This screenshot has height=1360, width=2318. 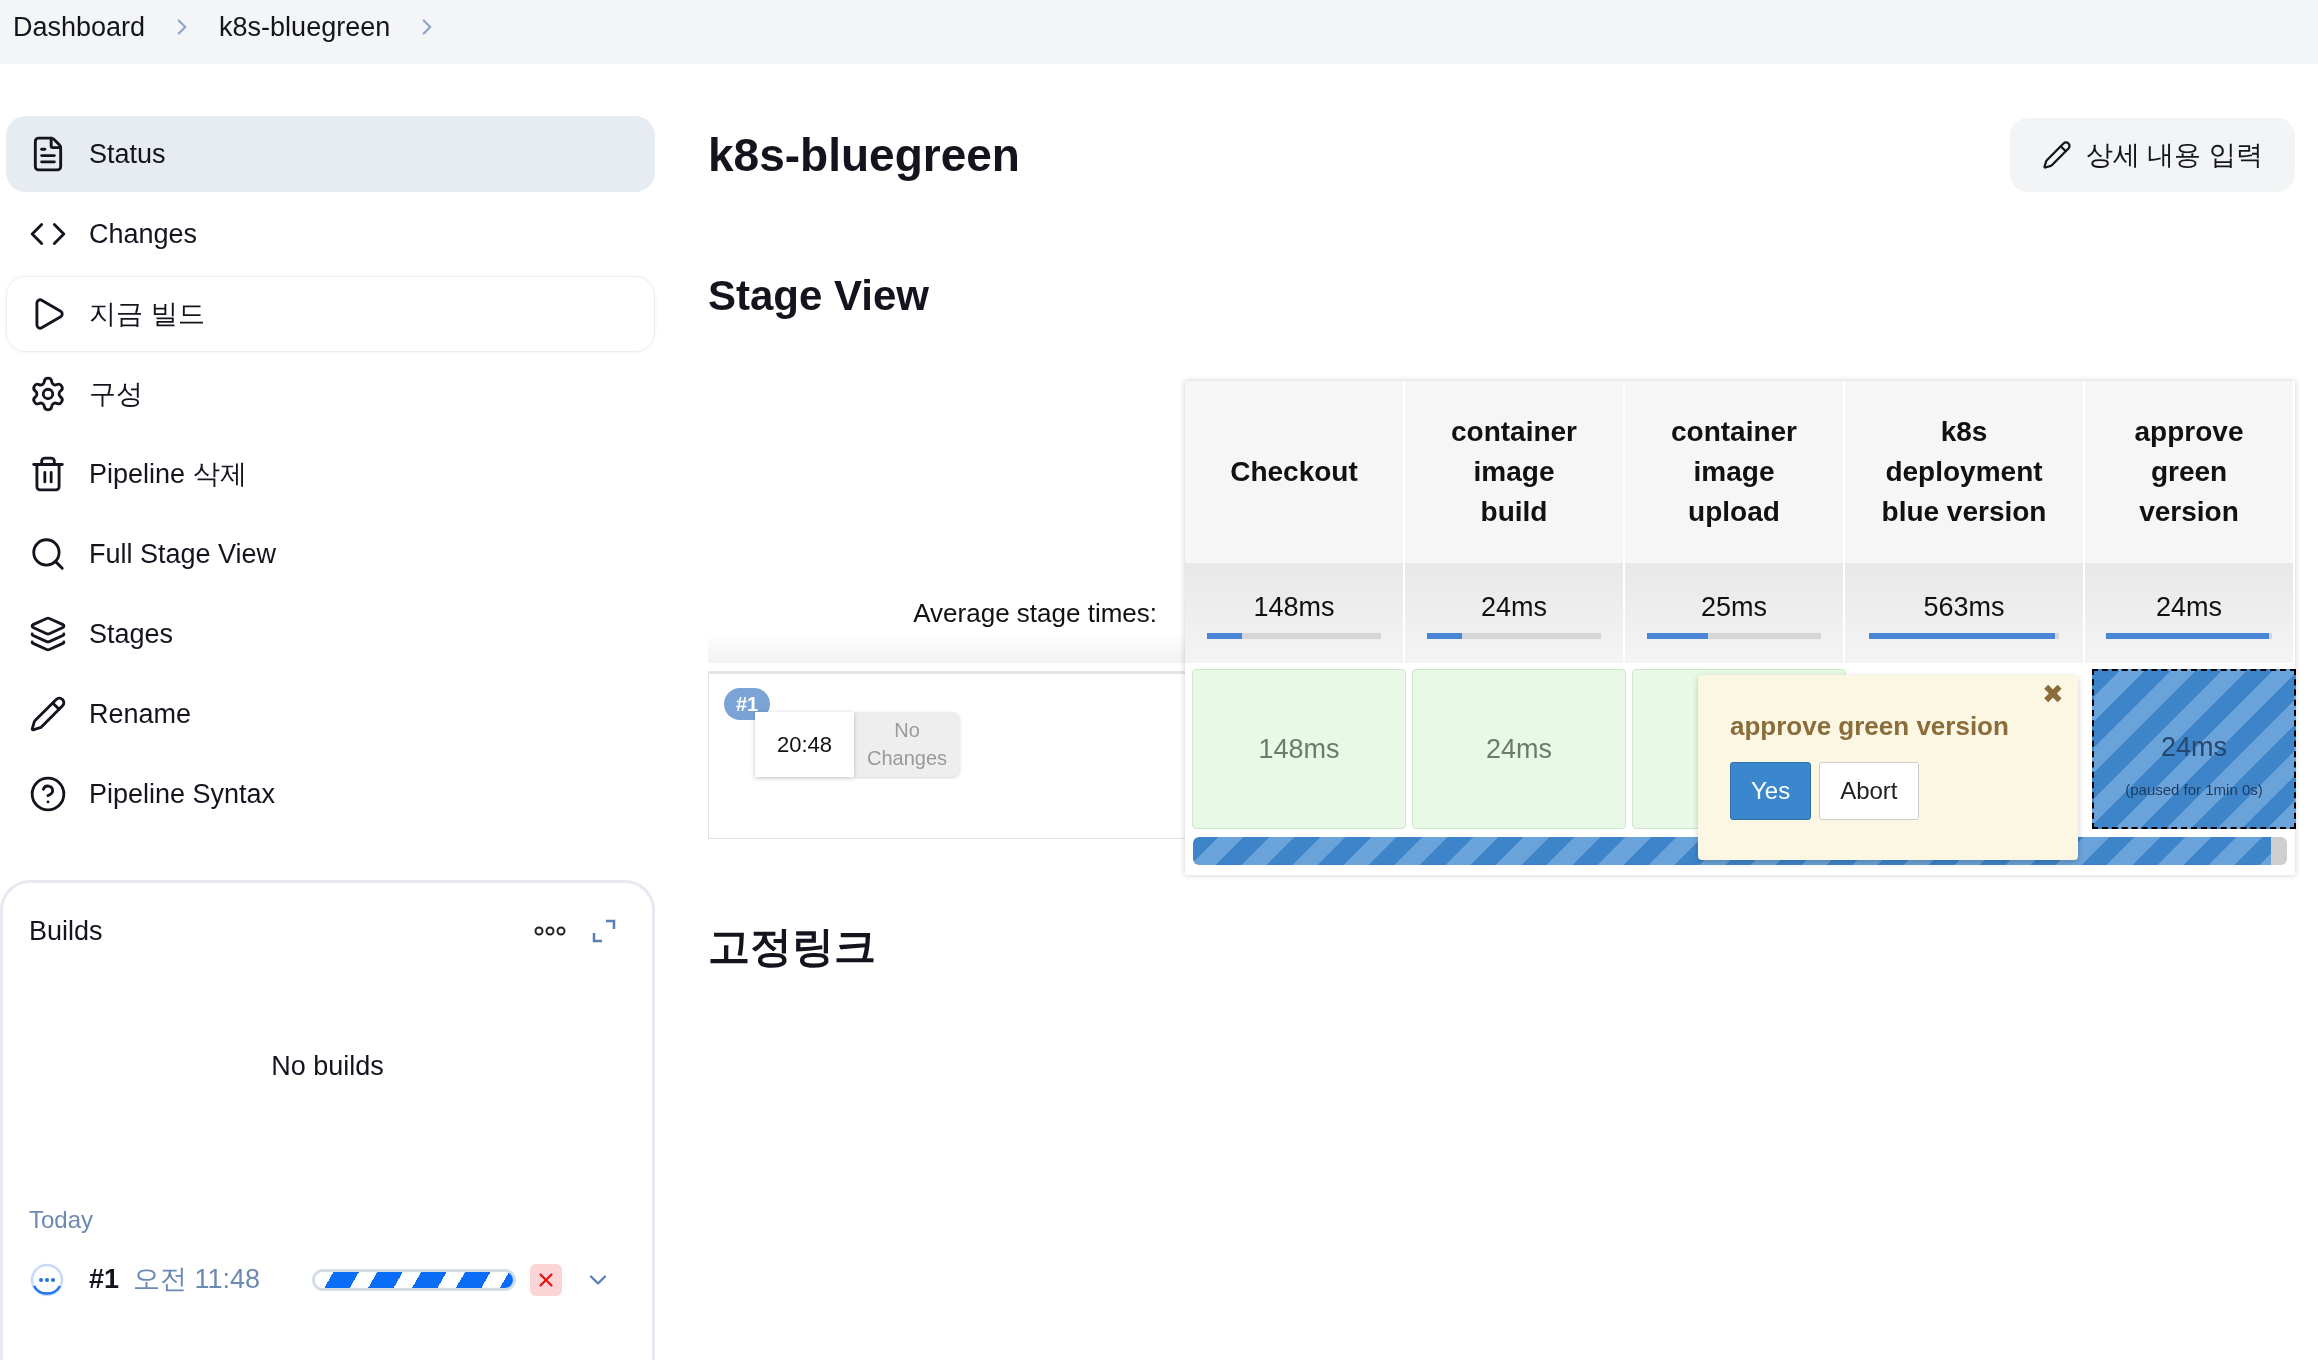 What do you see at coordinates (330, 314) in the screenshot?
I see `sidebar-item: 지금 빌드` at bounding box center [330, 314].